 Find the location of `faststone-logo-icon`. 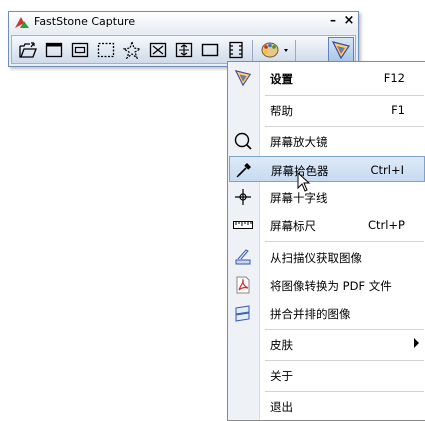

faststone-logo-icon is located at coordinates (22, 22).